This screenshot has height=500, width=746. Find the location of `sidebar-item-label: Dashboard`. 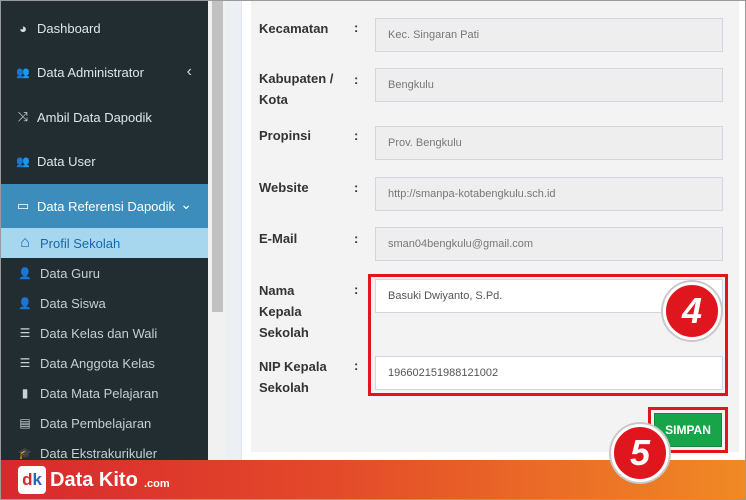

sidebar-item-label: Dashboard is located at coordinates (69, 28).